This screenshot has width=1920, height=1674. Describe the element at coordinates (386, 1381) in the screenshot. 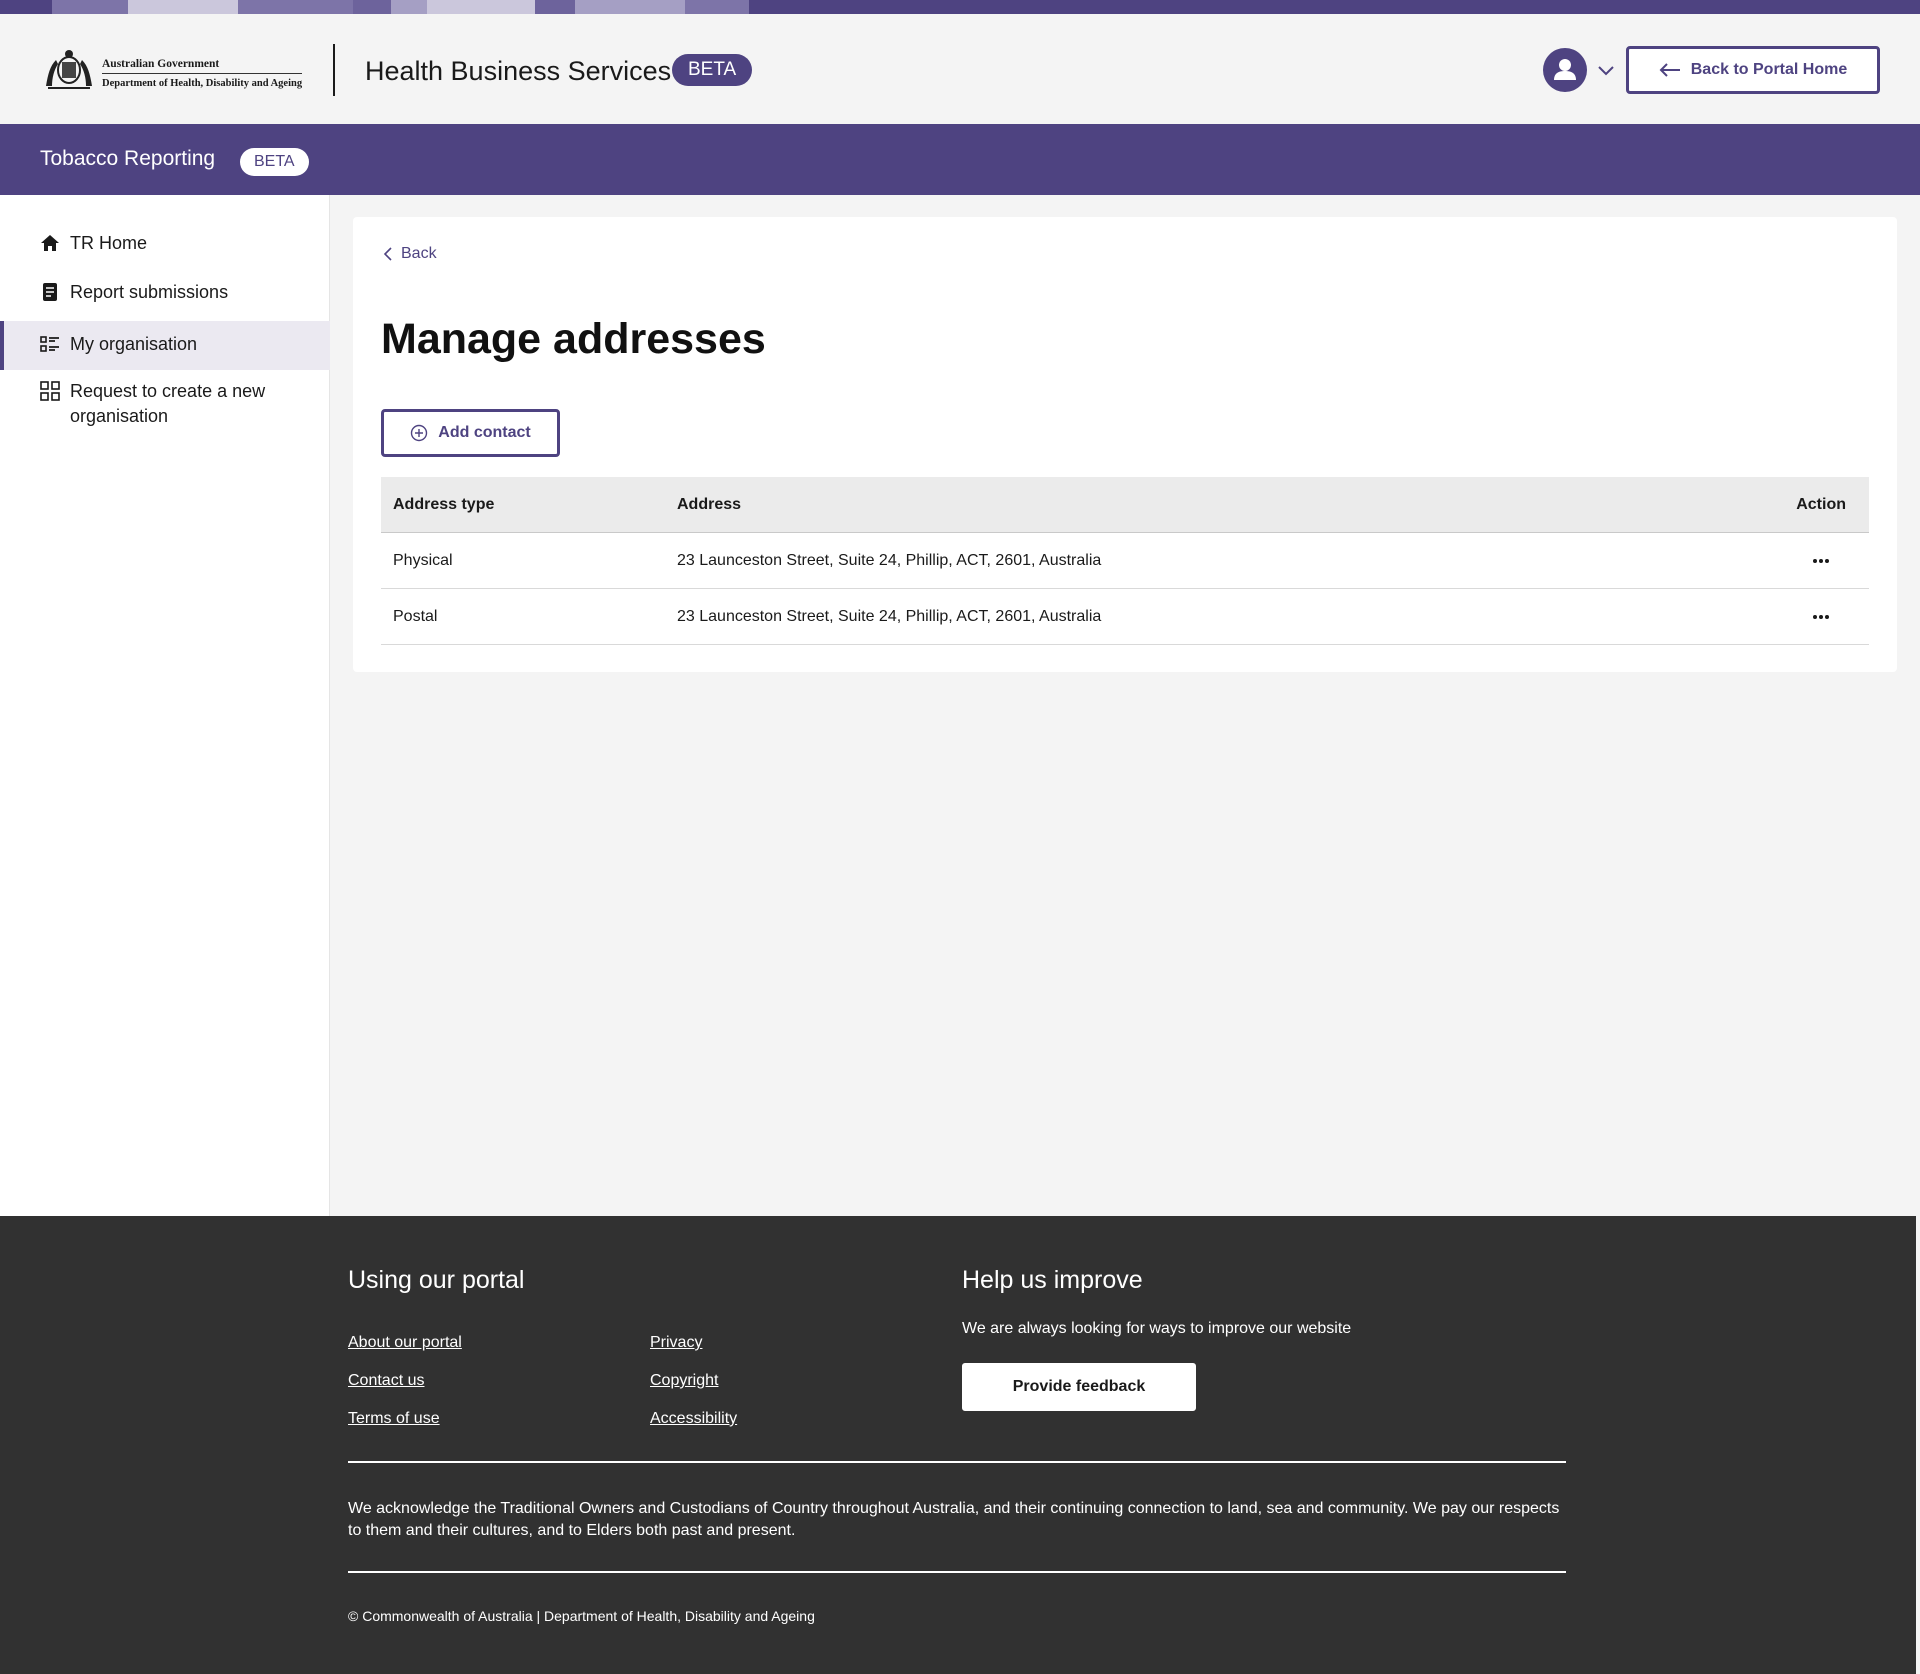

I see `footer-link-contact: Contact us` at that location.